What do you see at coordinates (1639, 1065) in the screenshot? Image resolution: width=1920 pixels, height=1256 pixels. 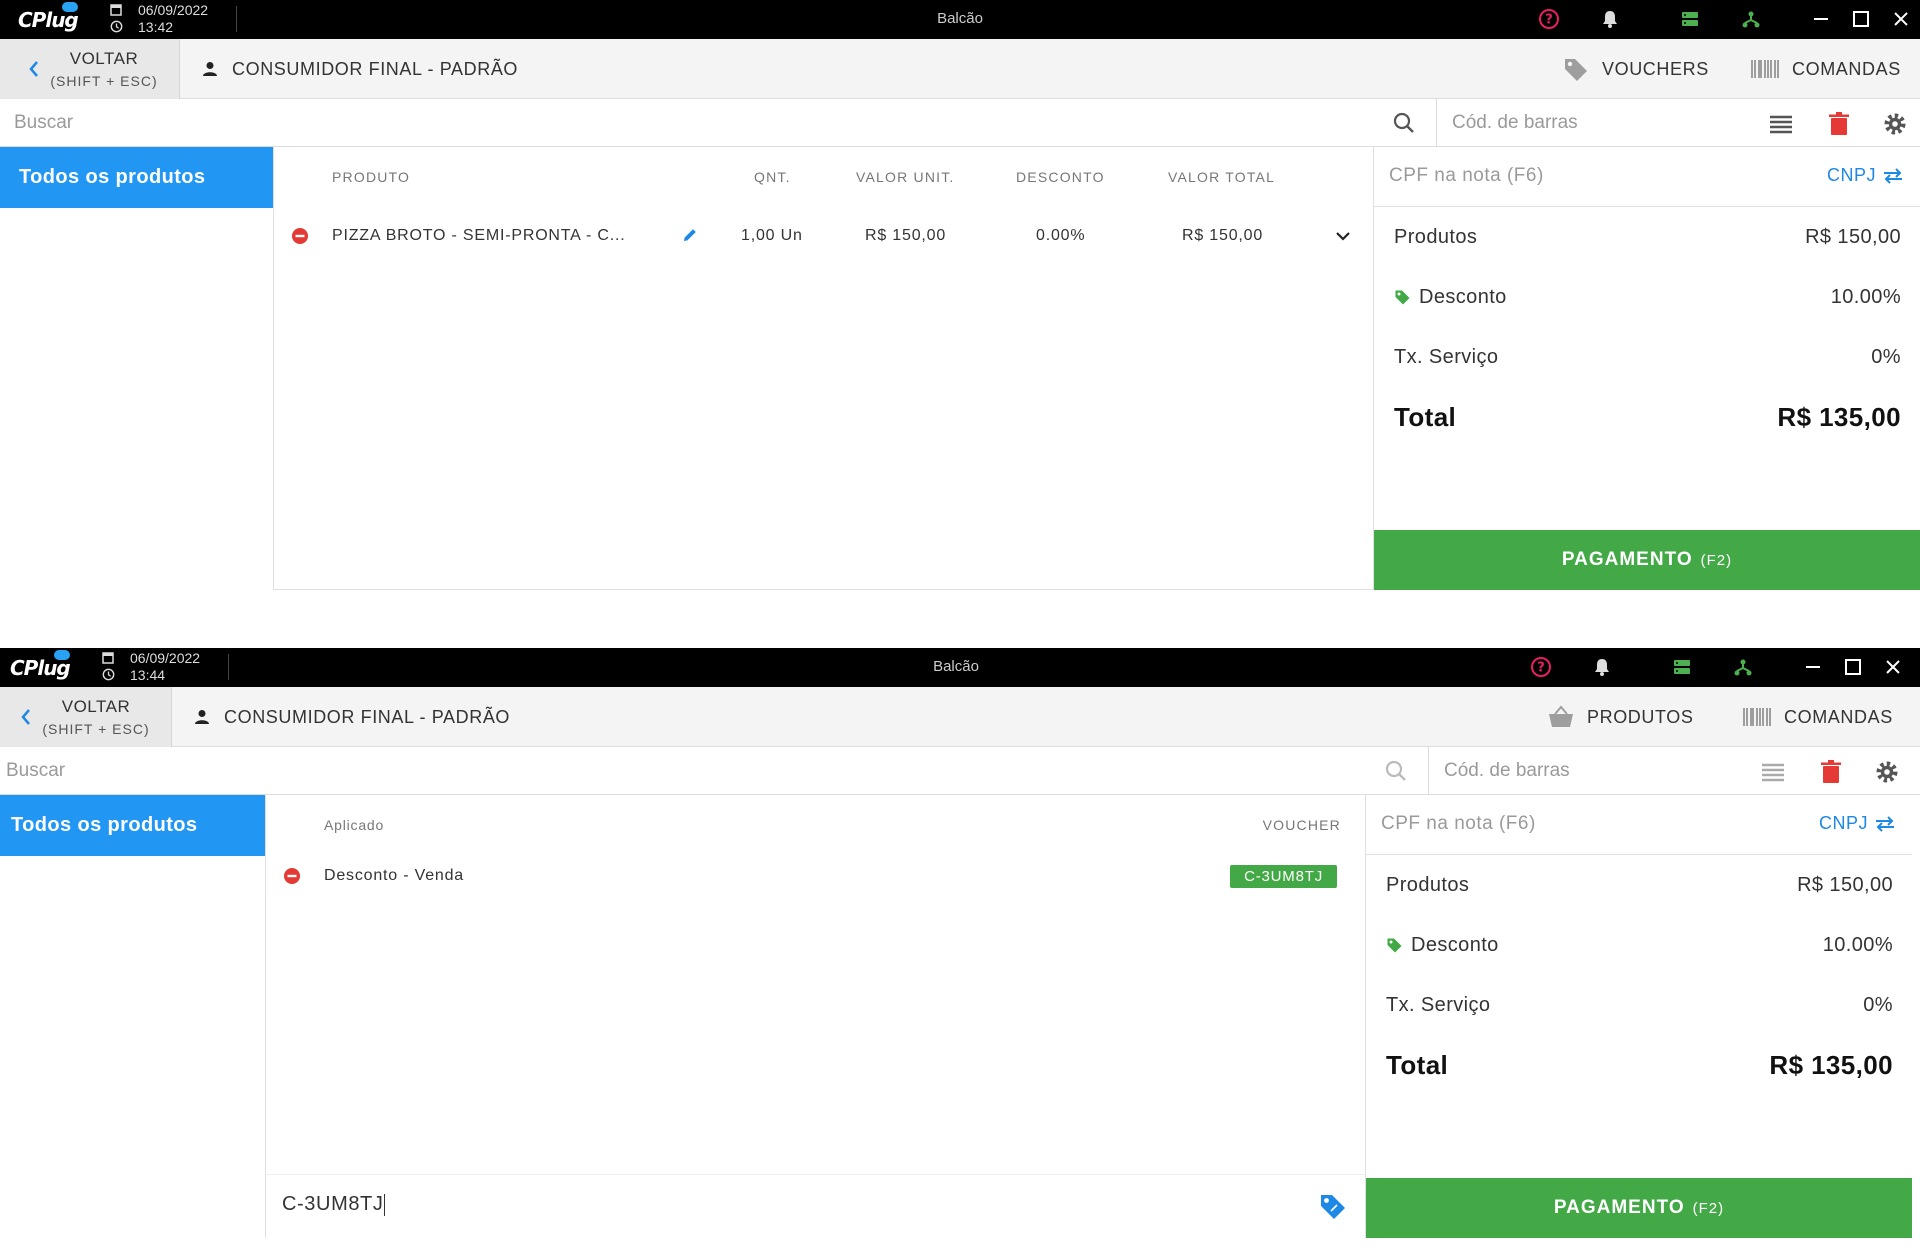 I see `summary-total: Total R$ 135,00` at bounding box center [1639, 1065].